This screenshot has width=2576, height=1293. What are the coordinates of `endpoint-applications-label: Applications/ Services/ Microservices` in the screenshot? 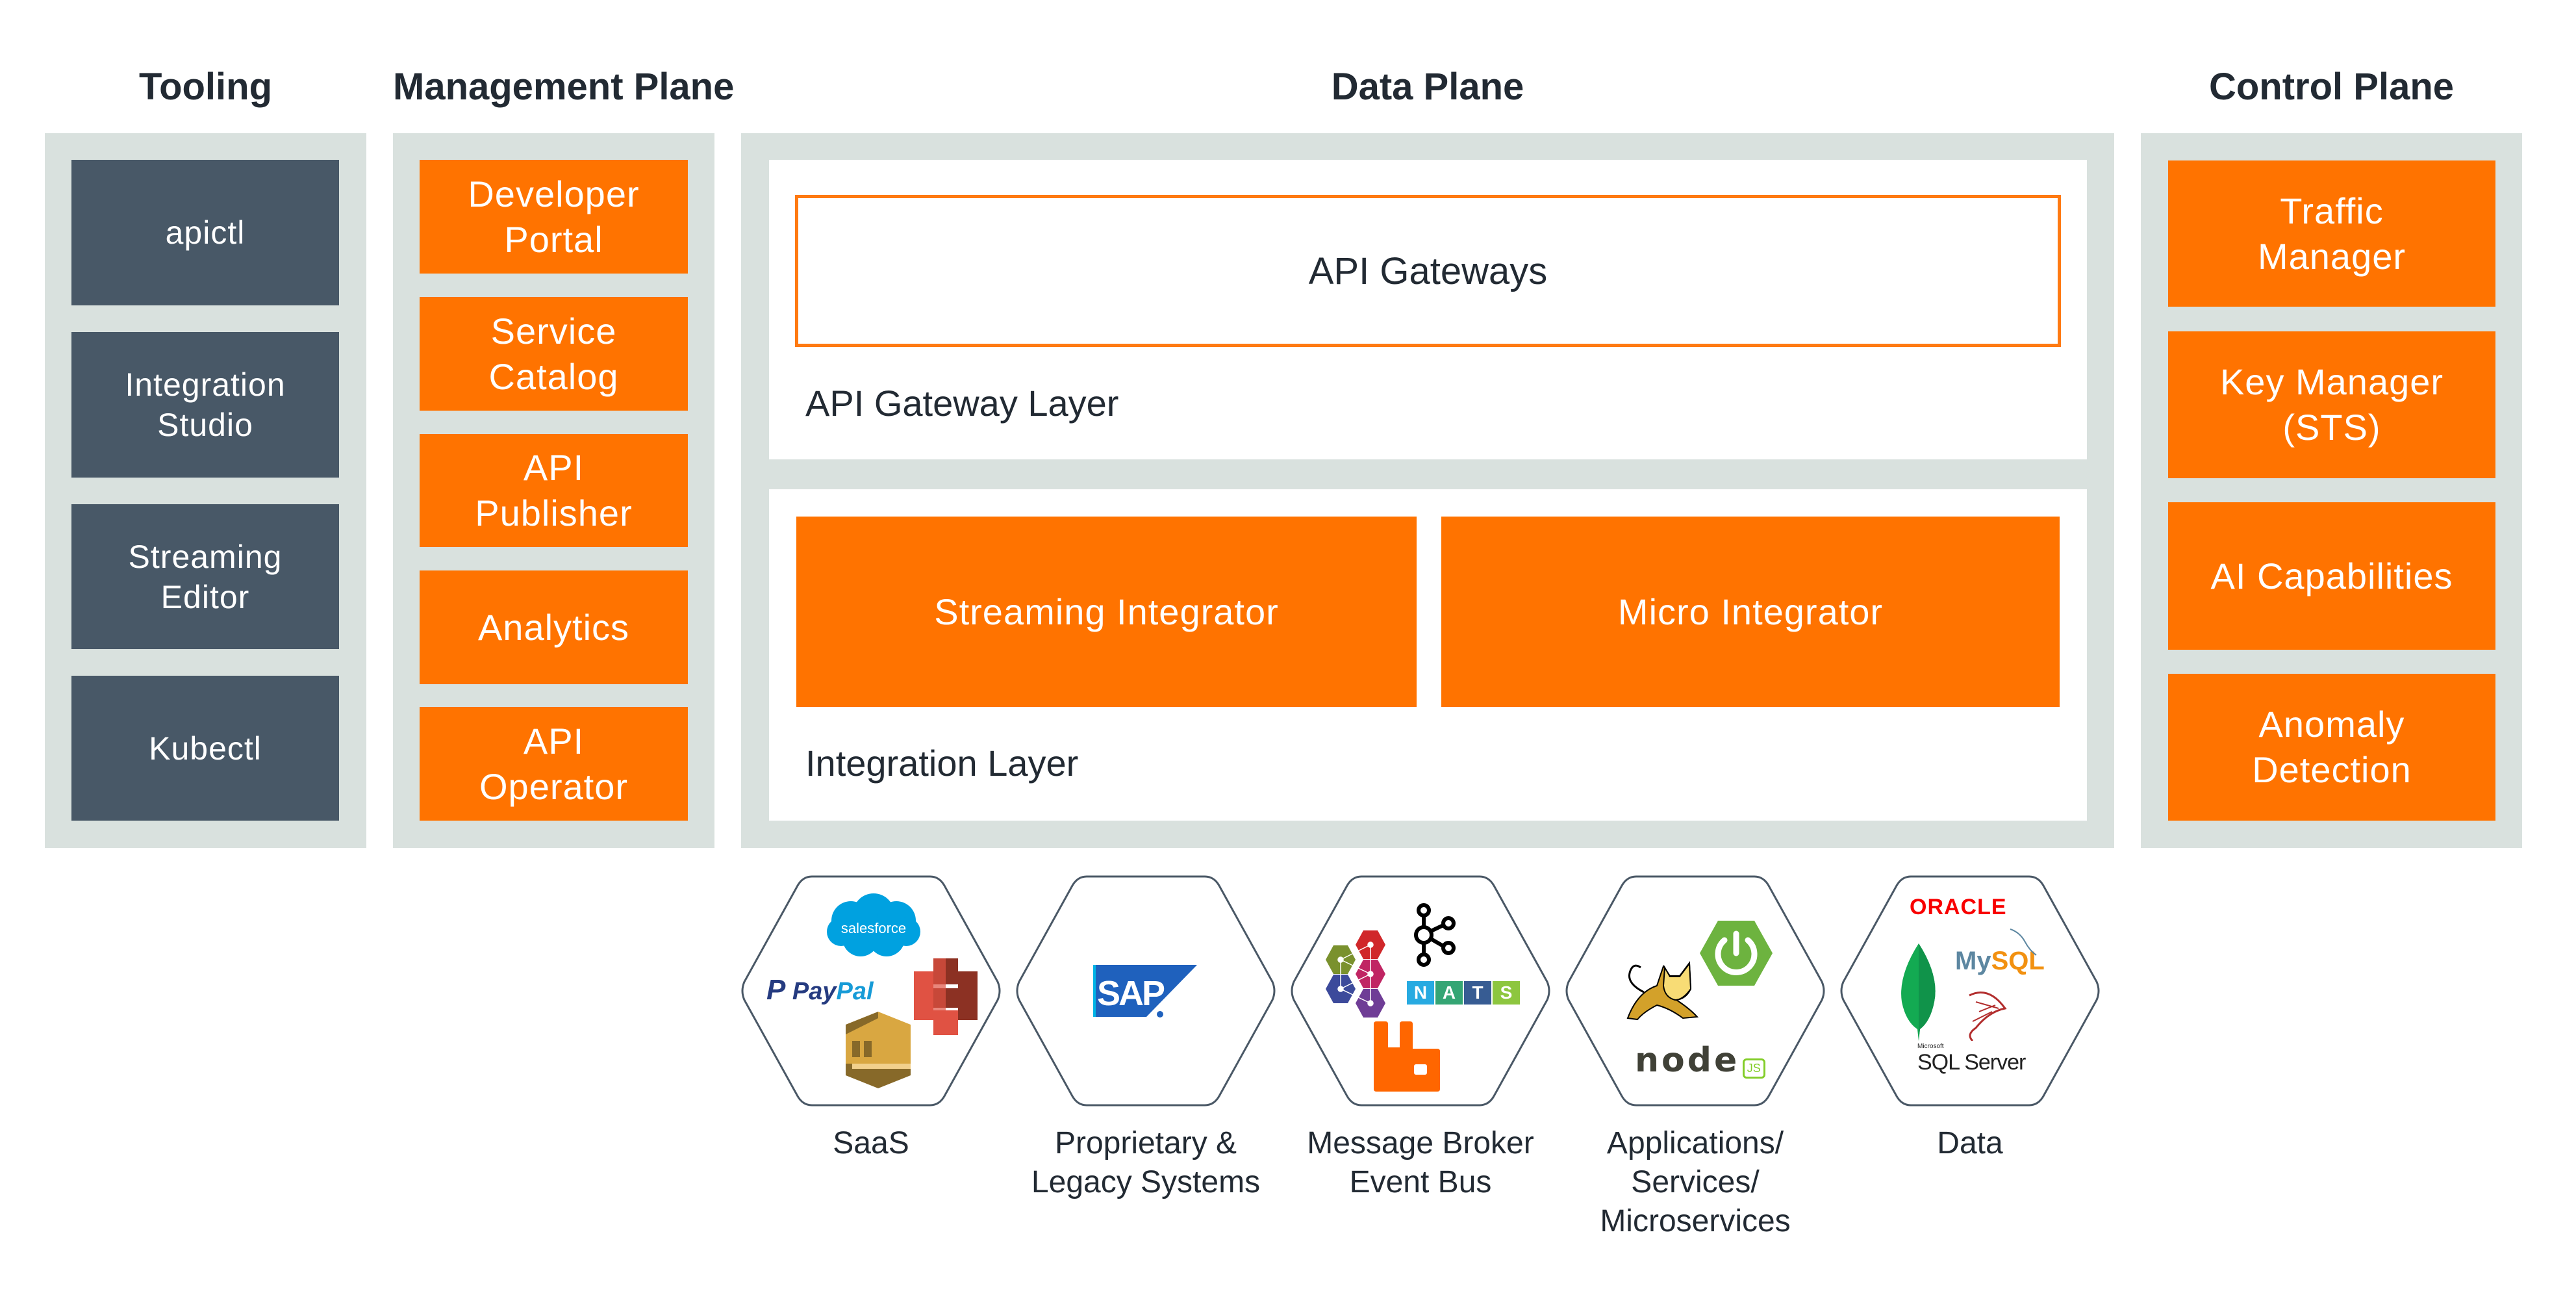 It's located at (1696, 1182).